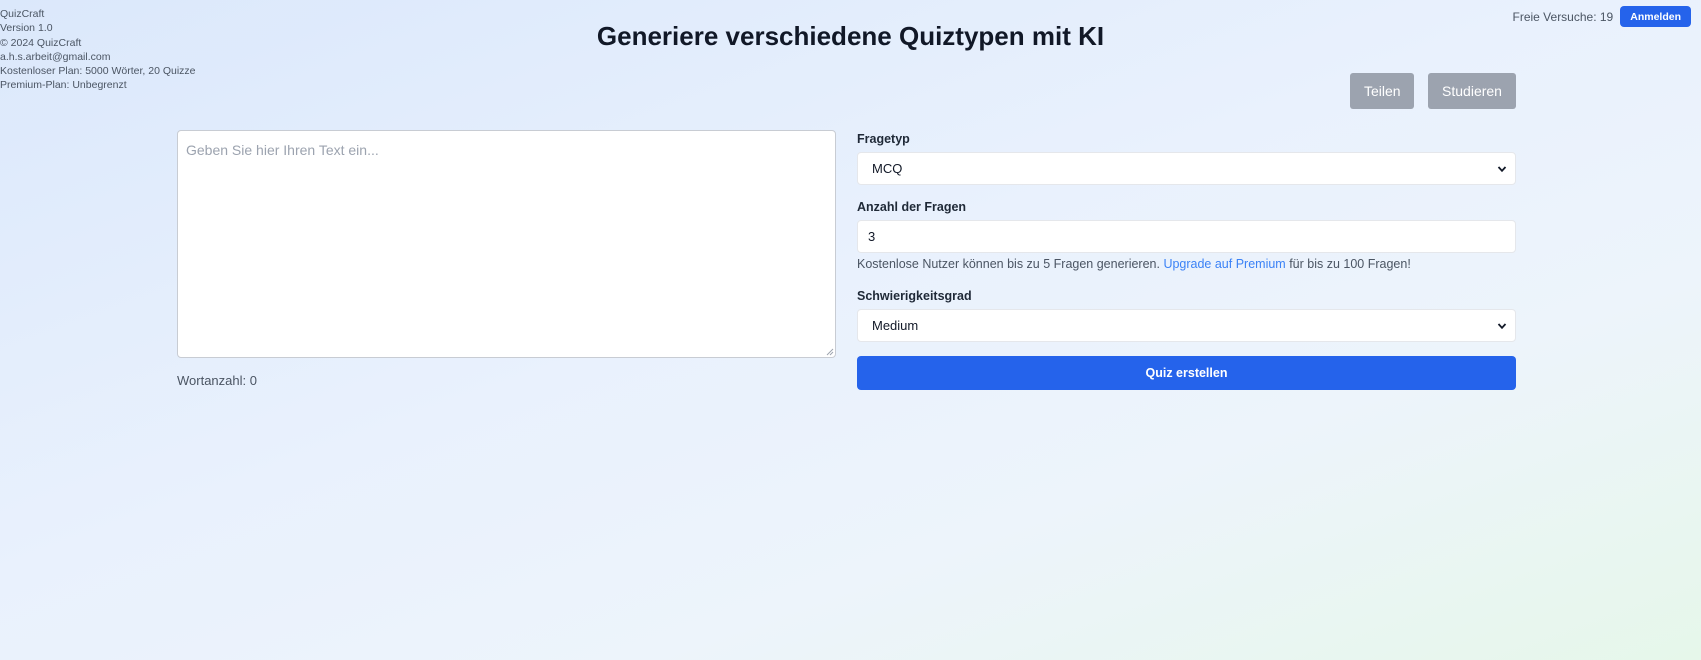 The width and height of the screenshot is (1701, 660). Describe the element at coordinates (887, 168) in the screenshot. I see `question-type-value: MCQ` at that location.